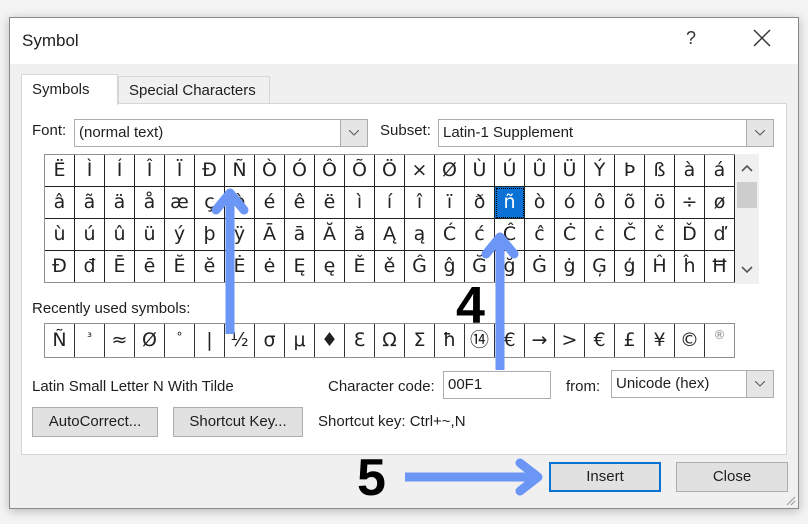 The width and height of the screenshot is (808, 524). Describe the element at coordinates (759, 384) in the screenshot. I see `from-dropdown-button` at that location.